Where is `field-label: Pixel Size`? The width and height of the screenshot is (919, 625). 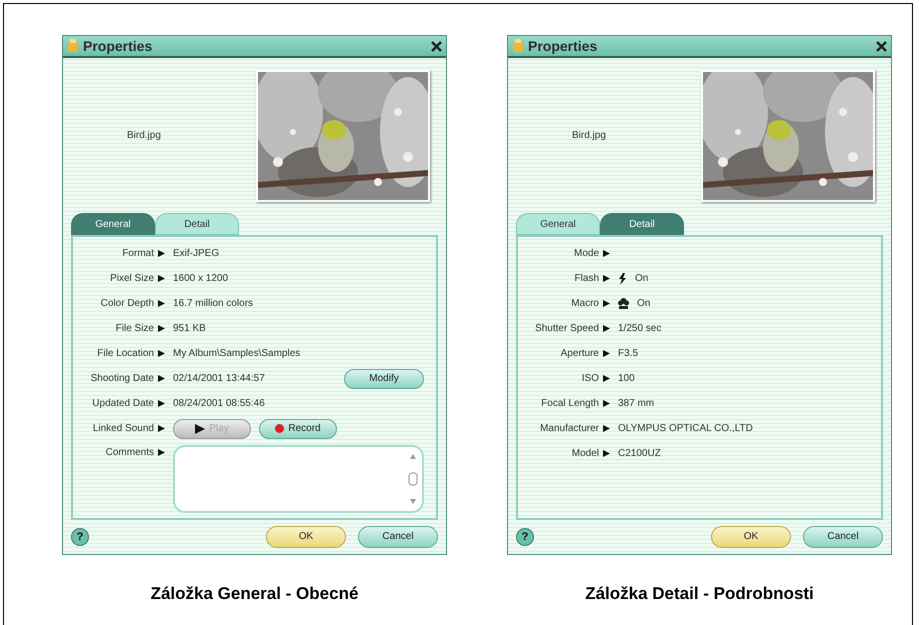 field-label: Pixel Size is located at coordinates (132, 279).